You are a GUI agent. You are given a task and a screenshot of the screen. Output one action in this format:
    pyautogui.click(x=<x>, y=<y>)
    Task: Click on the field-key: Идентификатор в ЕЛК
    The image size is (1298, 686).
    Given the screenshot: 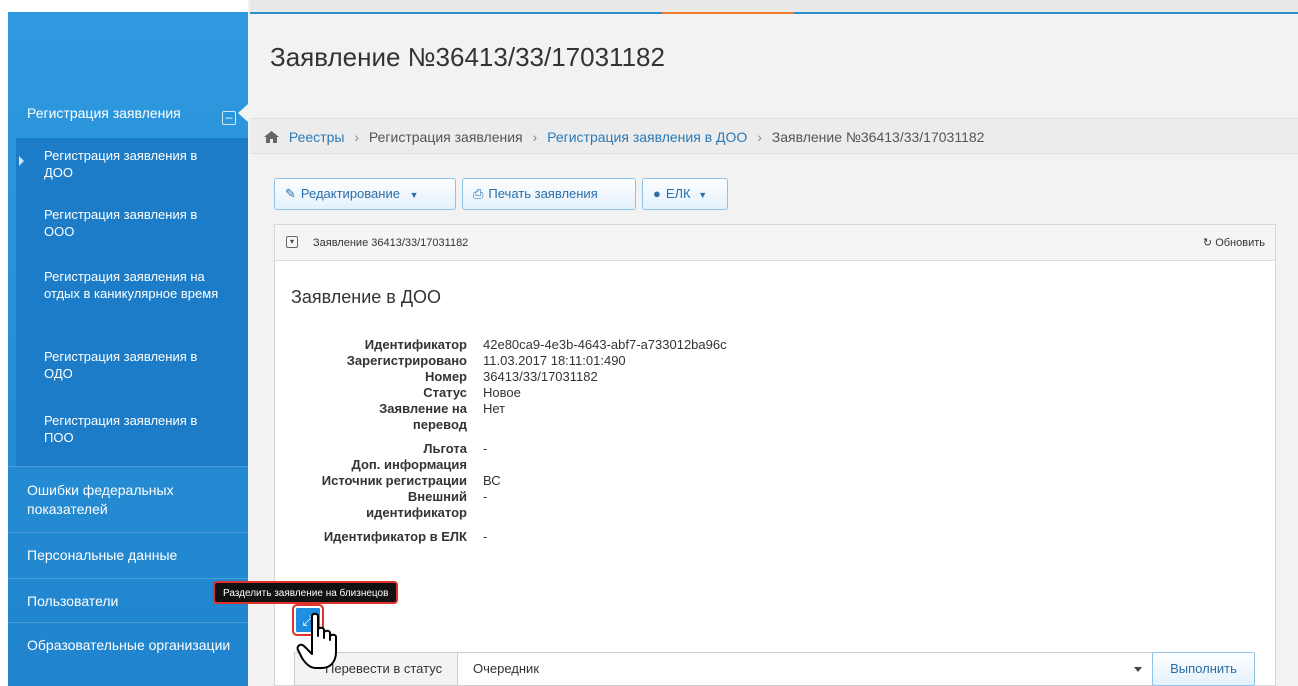 What is the action you would take?
    pyautogui.click(x=395, y=536)
    